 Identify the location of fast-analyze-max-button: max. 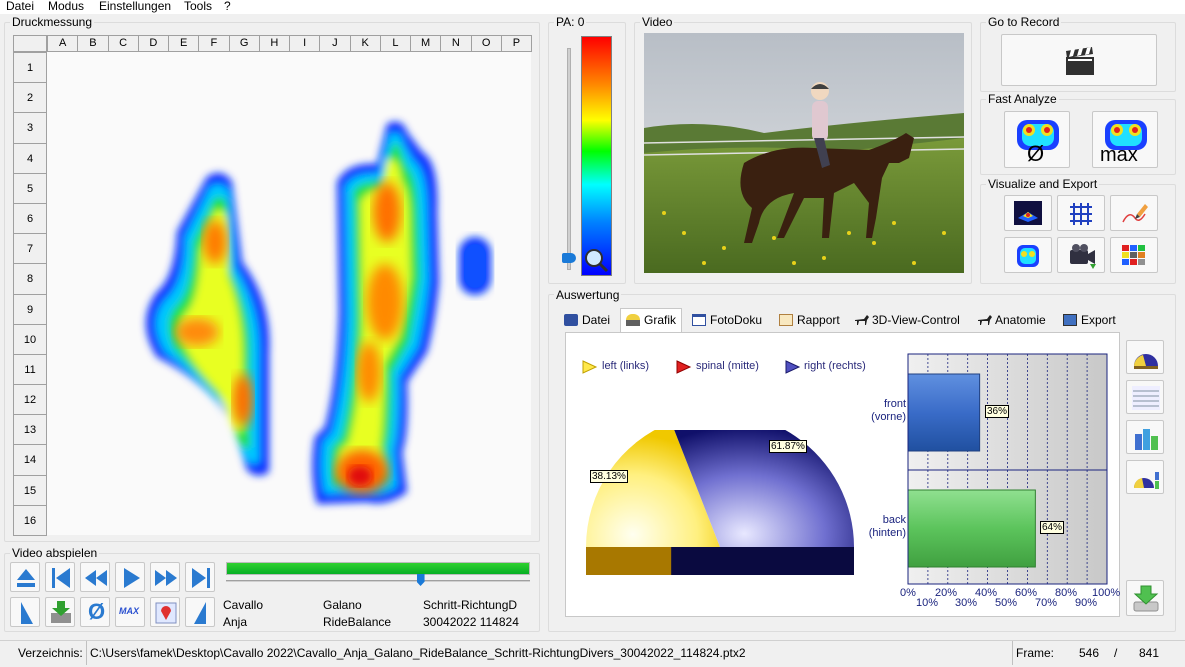
(1125, 139).